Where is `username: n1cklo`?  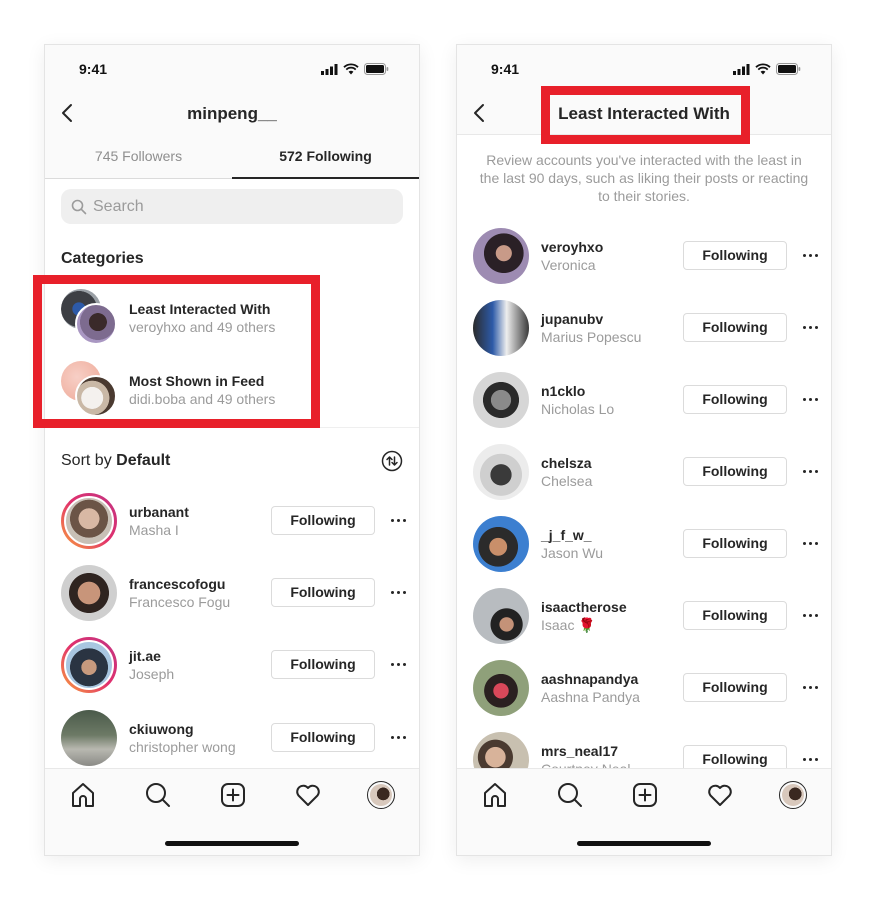 username: n1cklo is located at coordinates (577, 391).